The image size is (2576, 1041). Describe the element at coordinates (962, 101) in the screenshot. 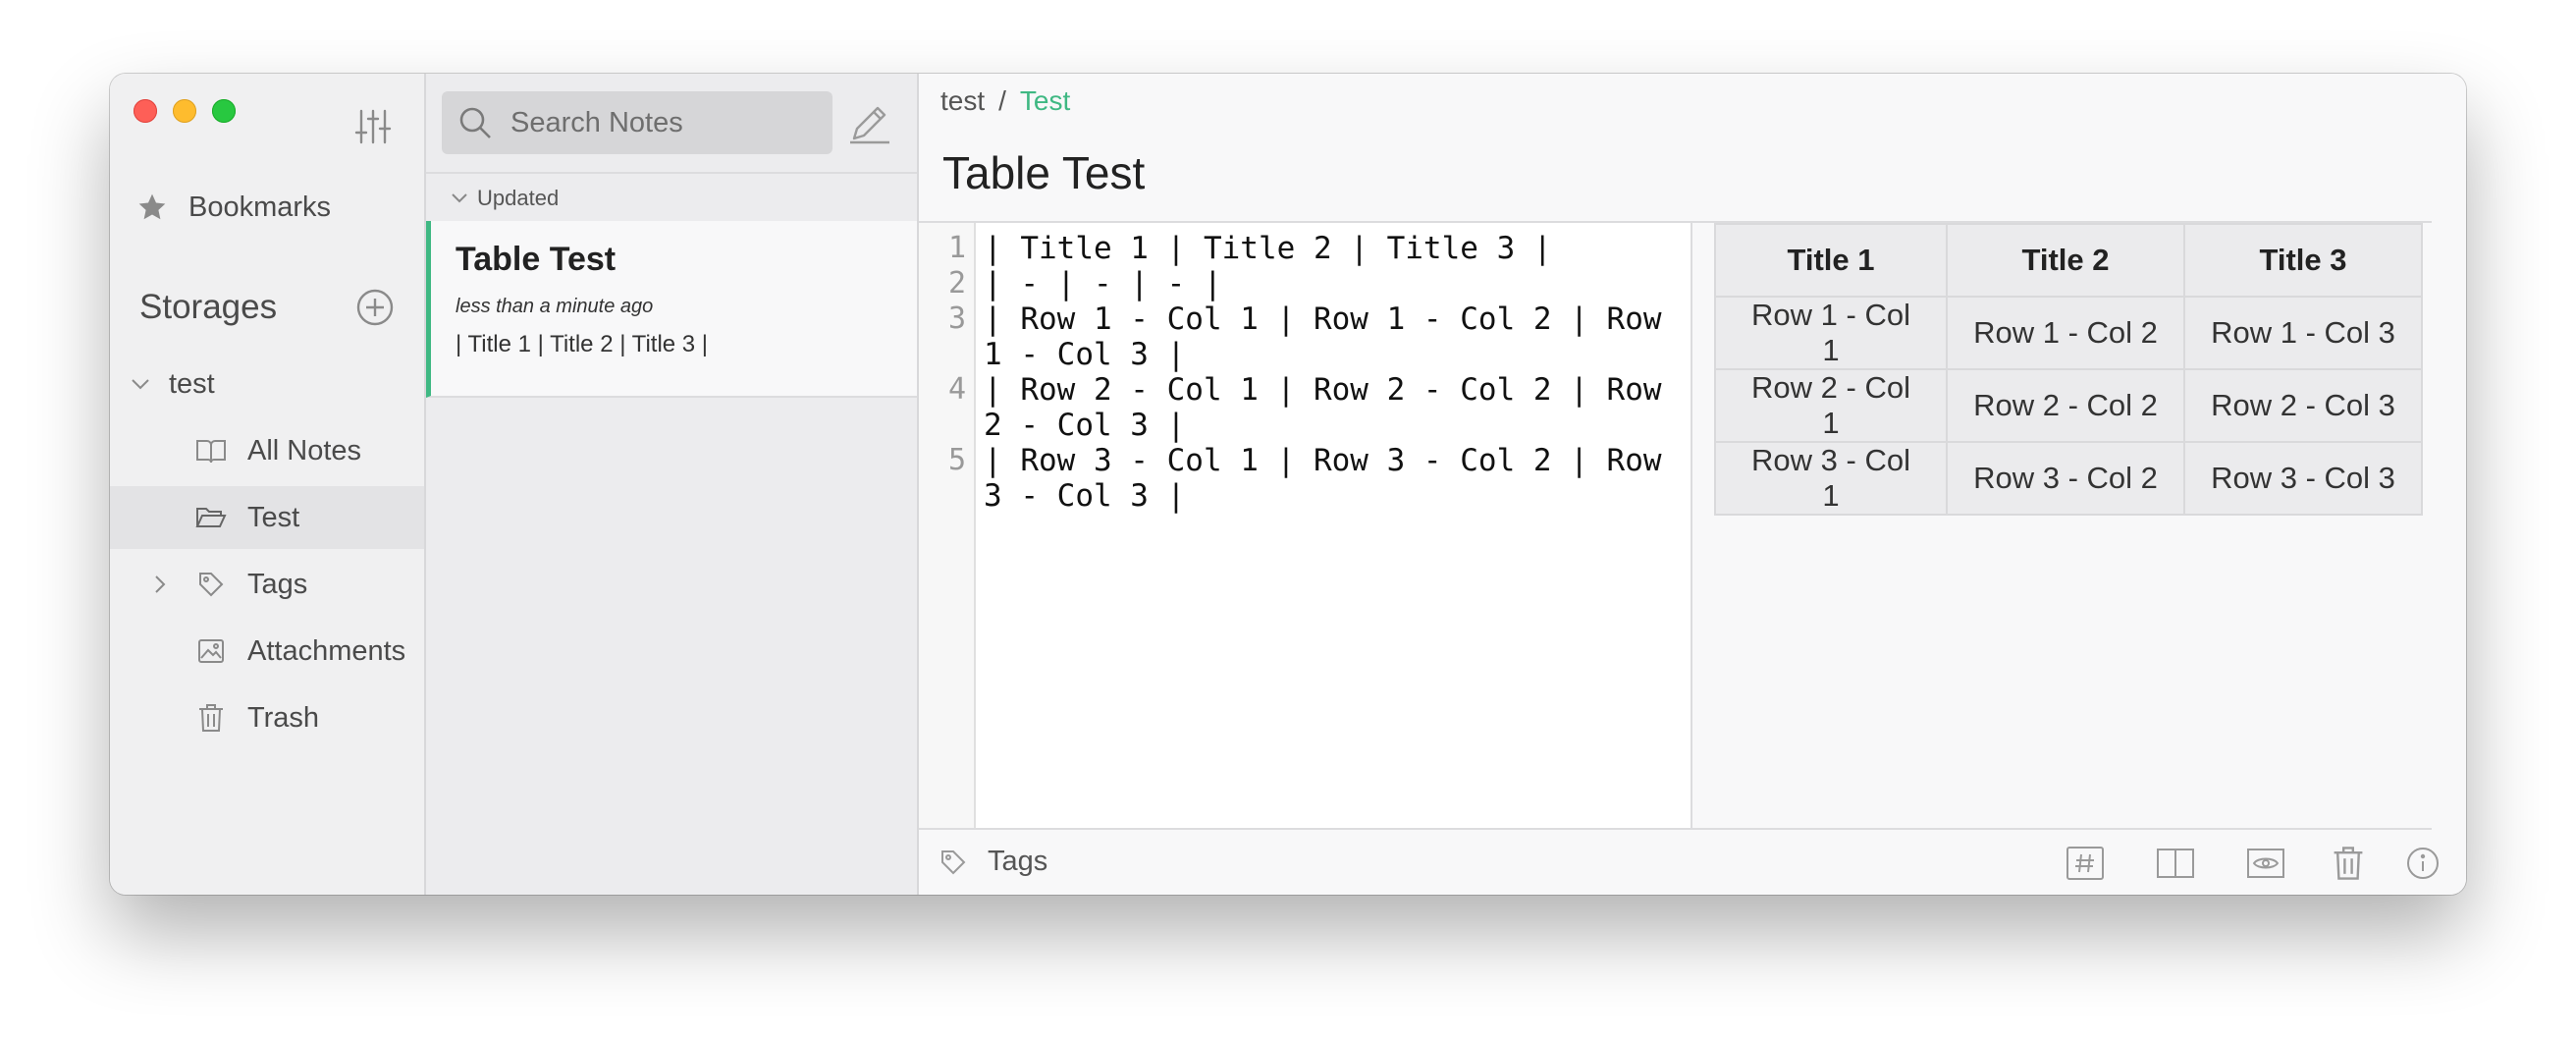

I see `breadcrumb-storage: test` at that location.